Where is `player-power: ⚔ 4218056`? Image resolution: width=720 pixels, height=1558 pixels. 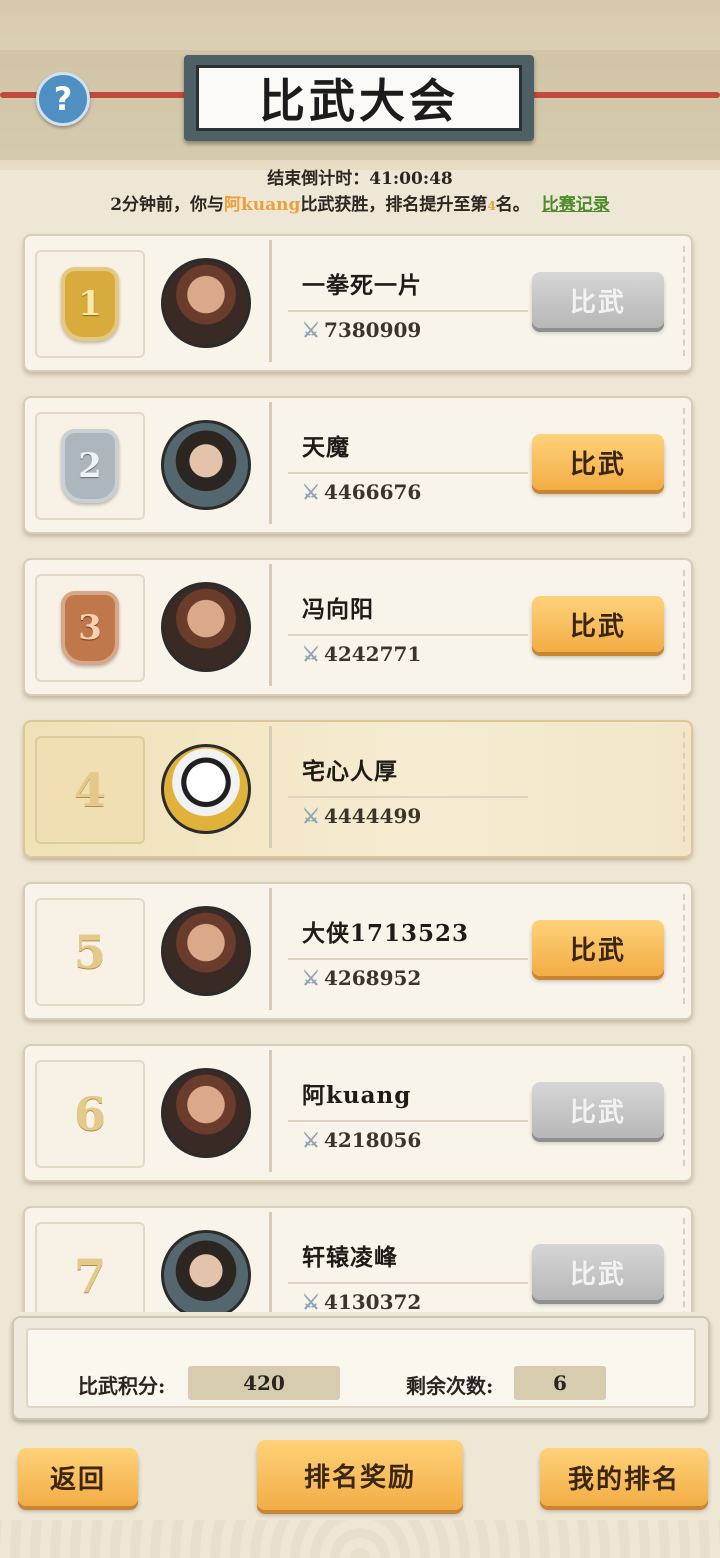
player-power: ⚔ 4218056 is located at coordinates (361, 1140).